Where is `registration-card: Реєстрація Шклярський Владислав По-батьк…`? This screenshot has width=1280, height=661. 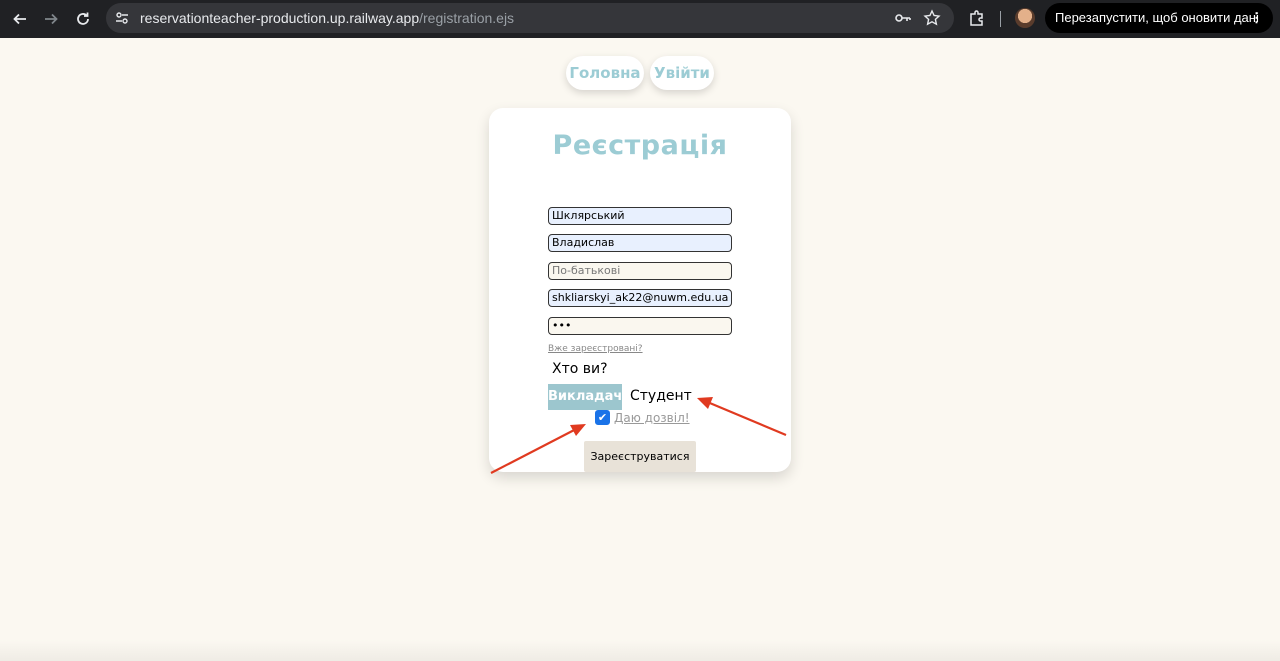 registration-card: Реєстрація Шклярський Владислав По-батьк… is located at coordinates (640, 290).